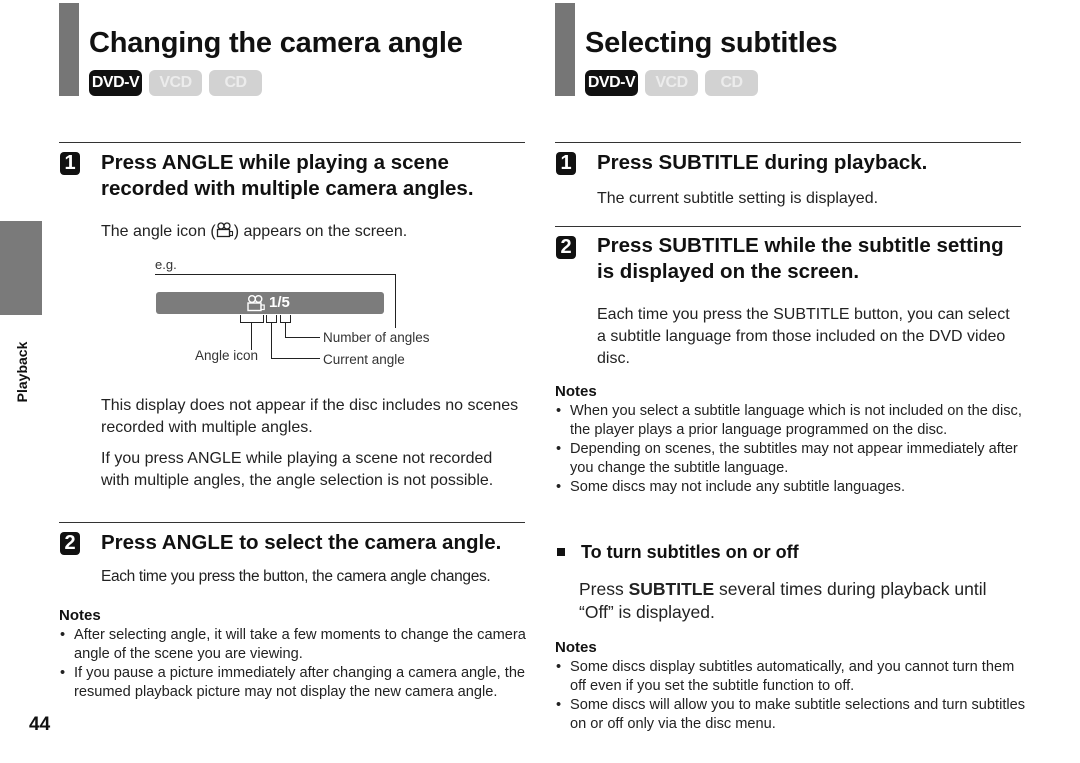  What do you see at coordinates (301, 542) in the screenshot?
I see `step-heading: Press ANGLE to select the camera angle.` at bounding box center [301, 542].